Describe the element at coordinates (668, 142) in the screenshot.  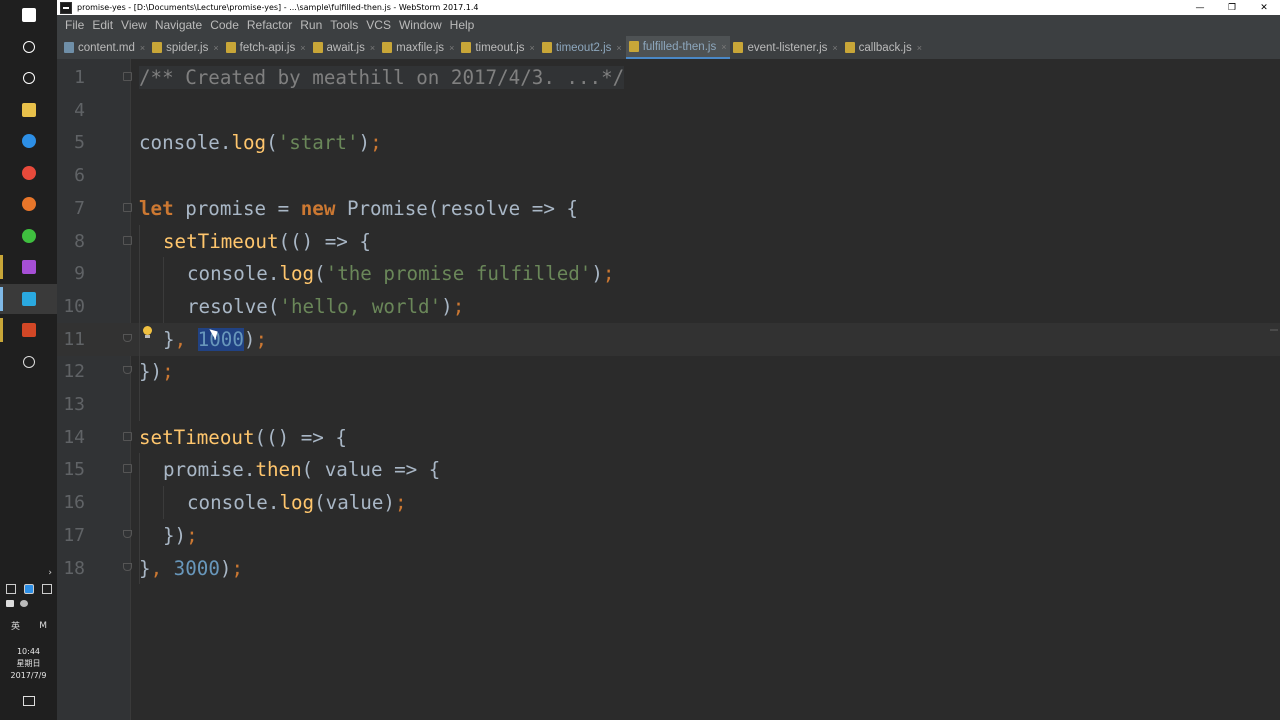
I see `code-line: 5 console.log('start');` at that location.